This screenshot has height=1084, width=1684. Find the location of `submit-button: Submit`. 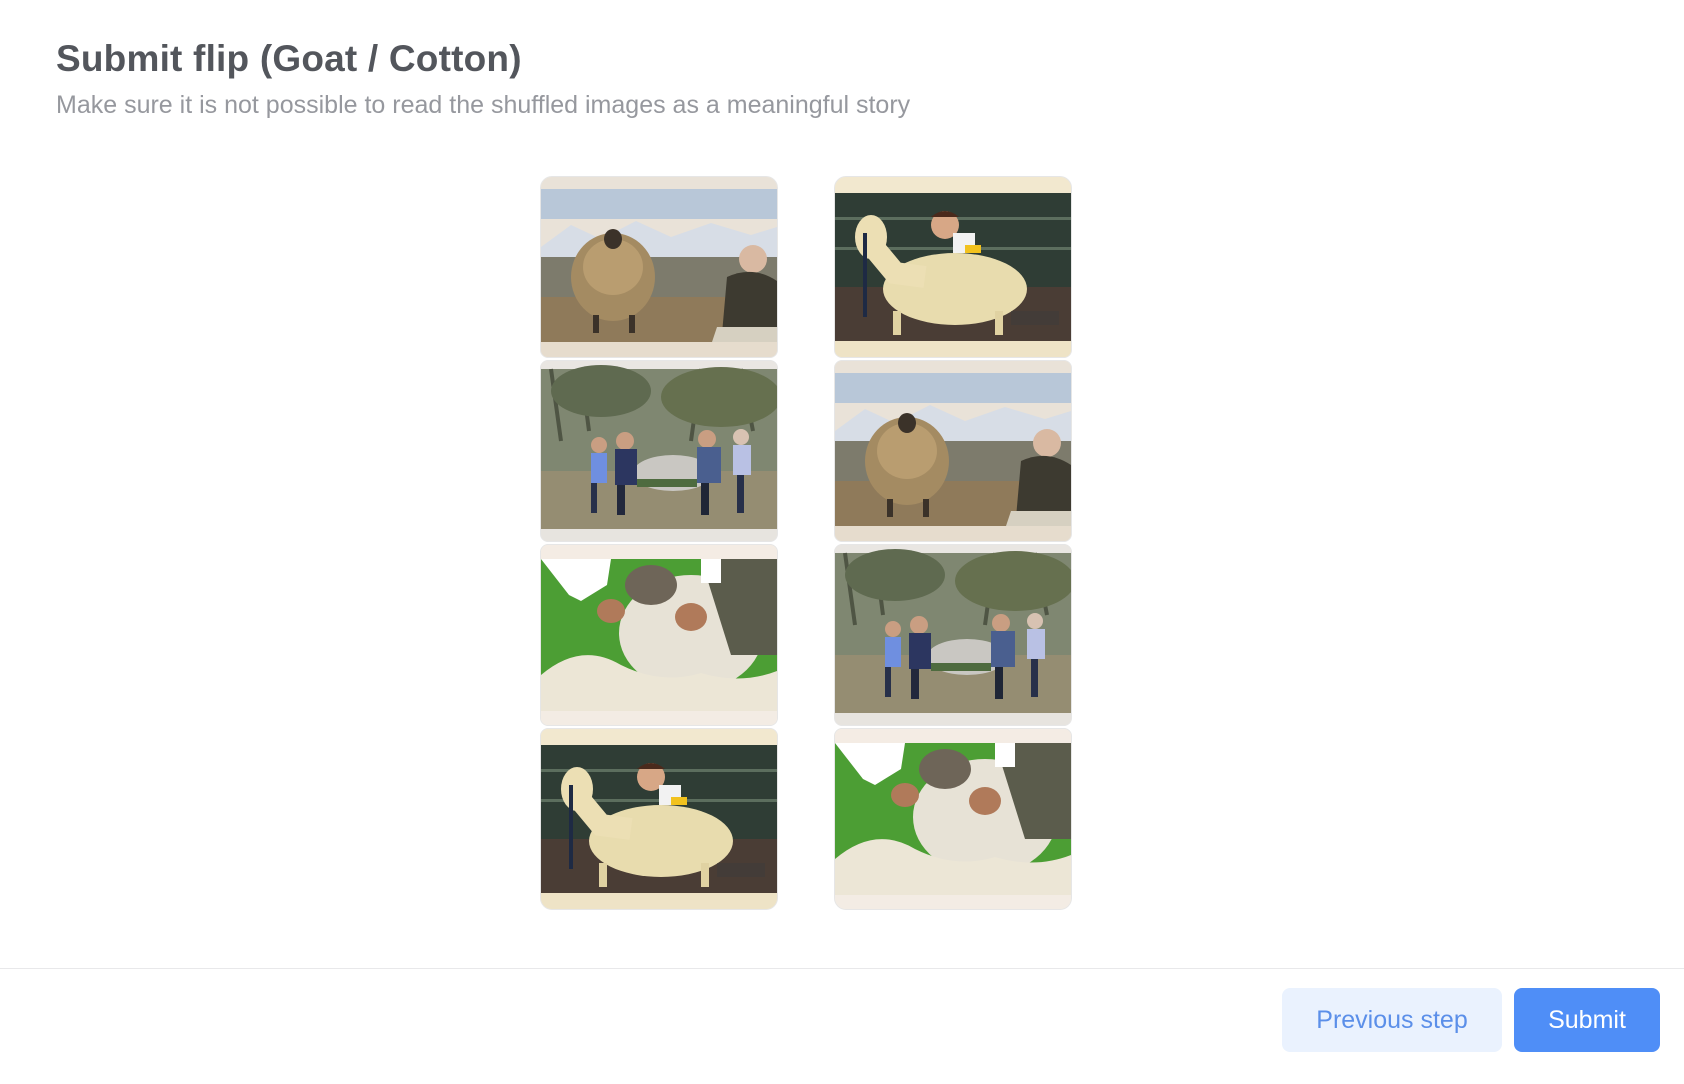

submit-button: Submit is located at coordinates (1587, 1020).